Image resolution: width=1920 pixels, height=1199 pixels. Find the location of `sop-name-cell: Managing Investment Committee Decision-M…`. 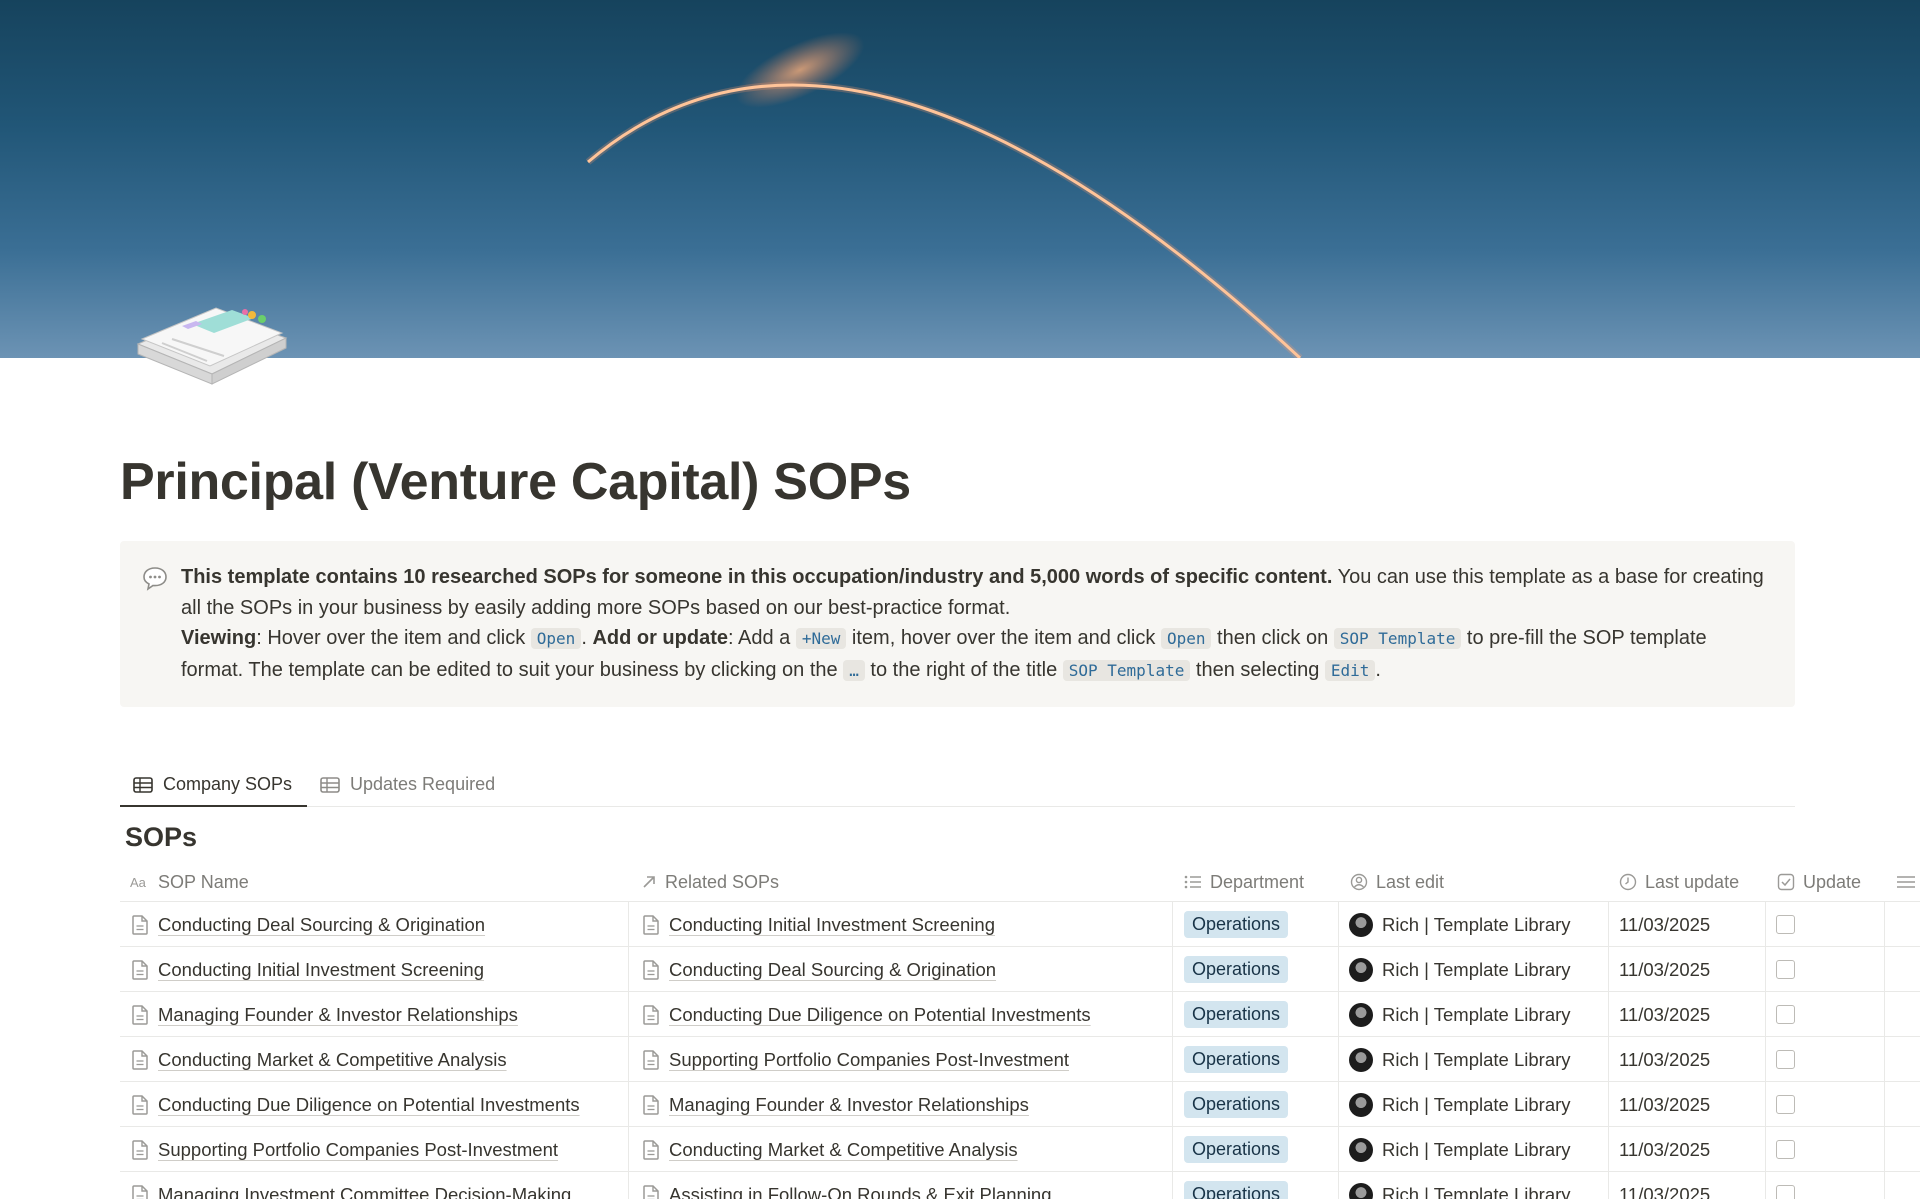

sop-name-cell: Managing Investment Committee Decision-M… is located at coordinates (377, 1185).